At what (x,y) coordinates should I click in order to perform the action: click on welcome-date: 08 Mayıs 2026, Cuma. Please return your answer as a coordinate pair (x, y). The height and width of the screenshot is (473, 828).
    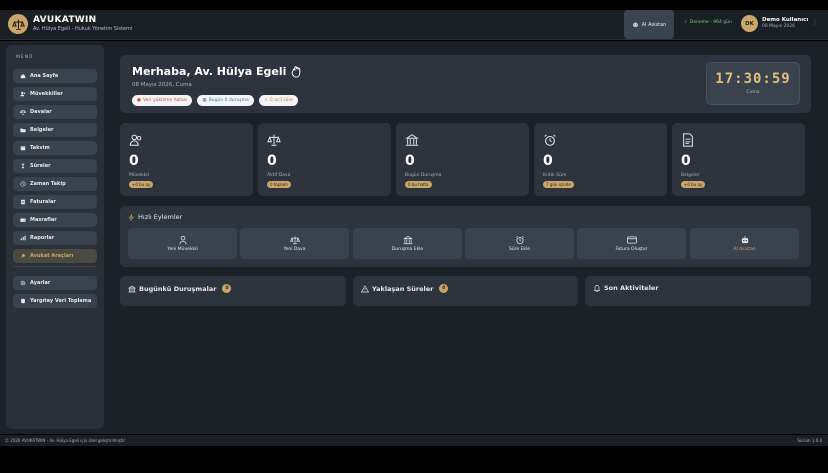
    Looking at the image, I should click on (162, 85).